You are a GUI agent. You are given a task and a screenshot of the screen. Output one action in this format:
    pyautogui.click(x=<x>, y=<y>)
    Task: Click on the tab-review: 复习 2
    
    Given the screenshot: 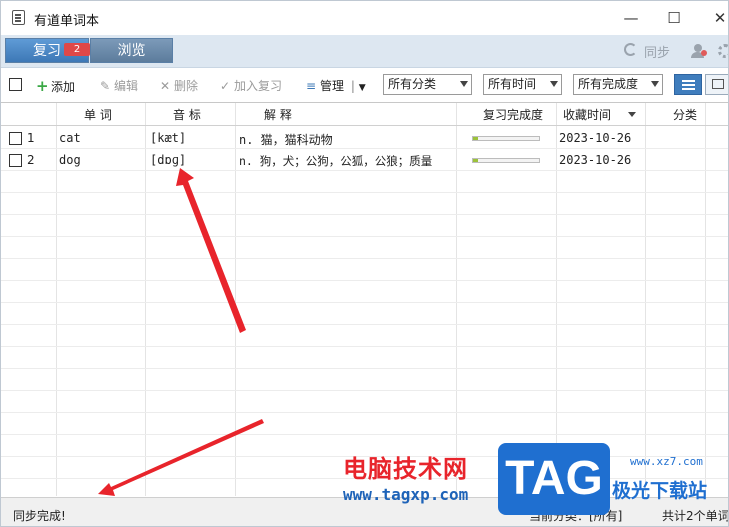 What is the action you would take?
    pyautogui.click(x=47, y=50)
    